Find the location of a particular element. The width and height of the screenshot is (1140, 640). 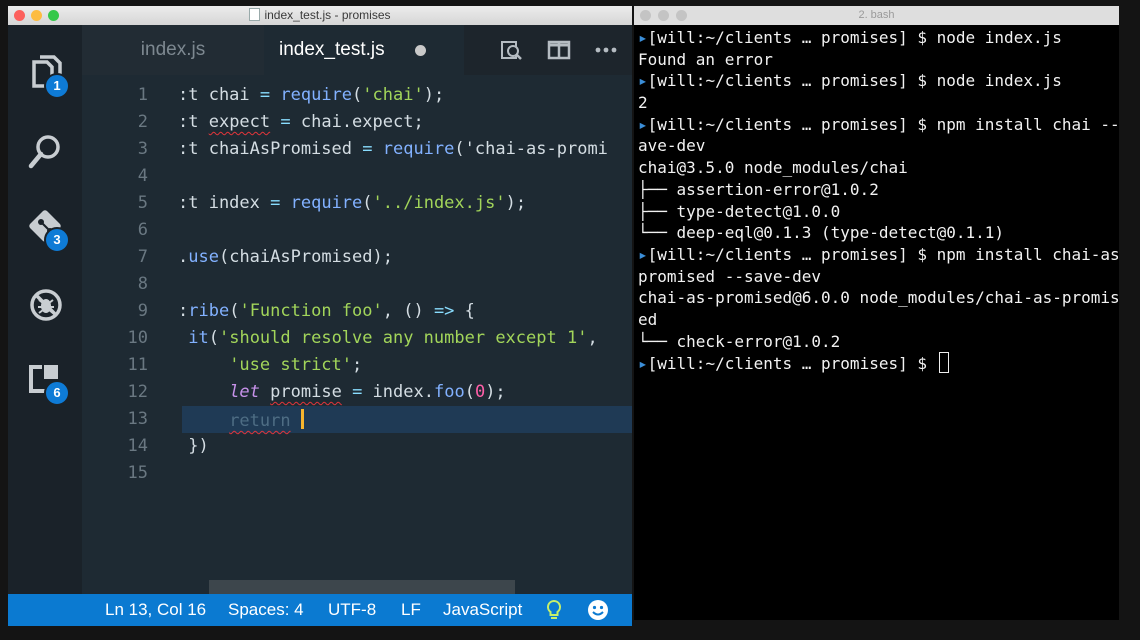

editor-titlebar: index_test.js - promises is located at coordinates (320, 15).